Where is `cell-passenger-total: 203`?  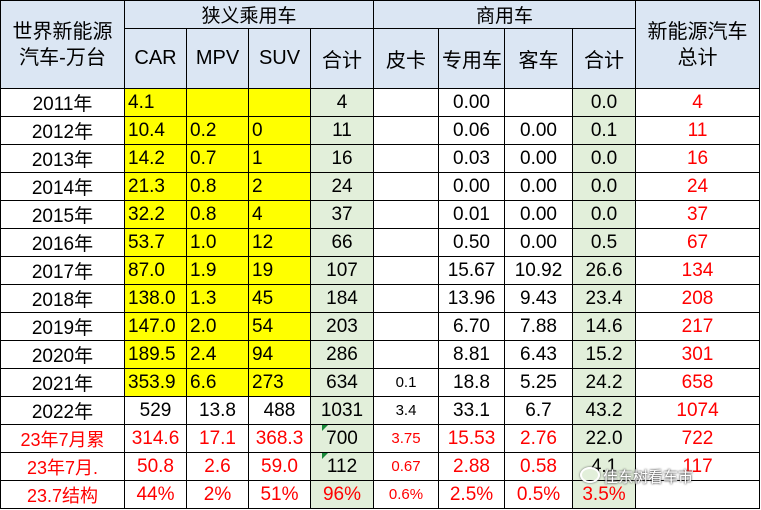
cell-passenger-total: 203 is located at coordinates (342, 326).